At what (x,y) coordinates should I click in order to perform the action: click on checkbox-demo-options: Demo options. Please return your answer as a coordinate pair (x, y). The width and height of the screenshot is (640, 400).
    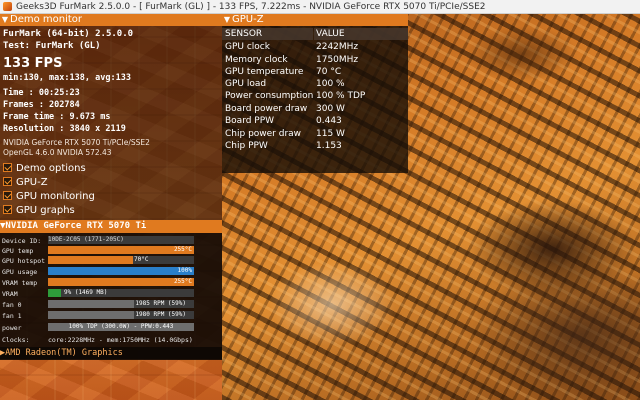
    Looking at the image, I should click on (44, 168).